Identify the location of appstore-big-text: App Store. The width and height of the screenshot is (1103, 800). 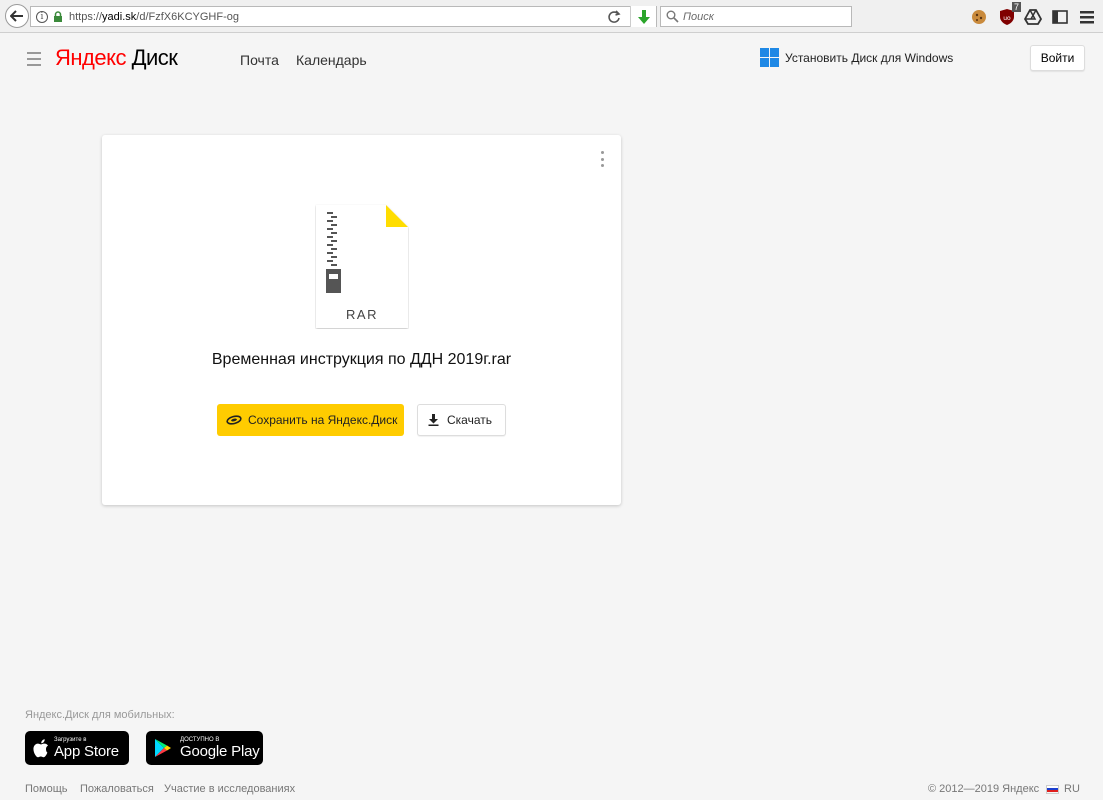
(86, 751).